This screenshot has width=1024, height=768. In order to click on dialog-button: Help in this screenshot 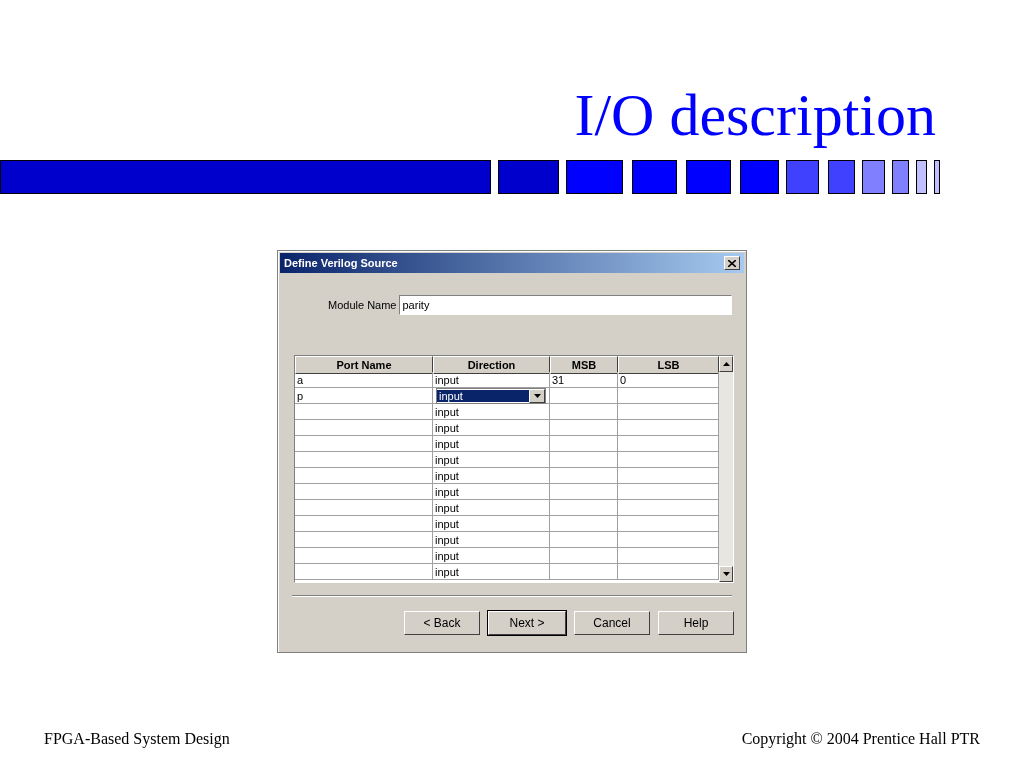, I will do `click(696, 623)`.